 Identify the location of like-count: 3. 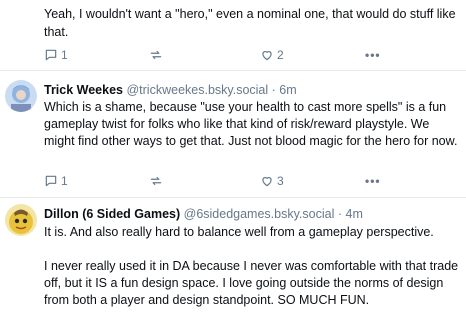
(280, 181).